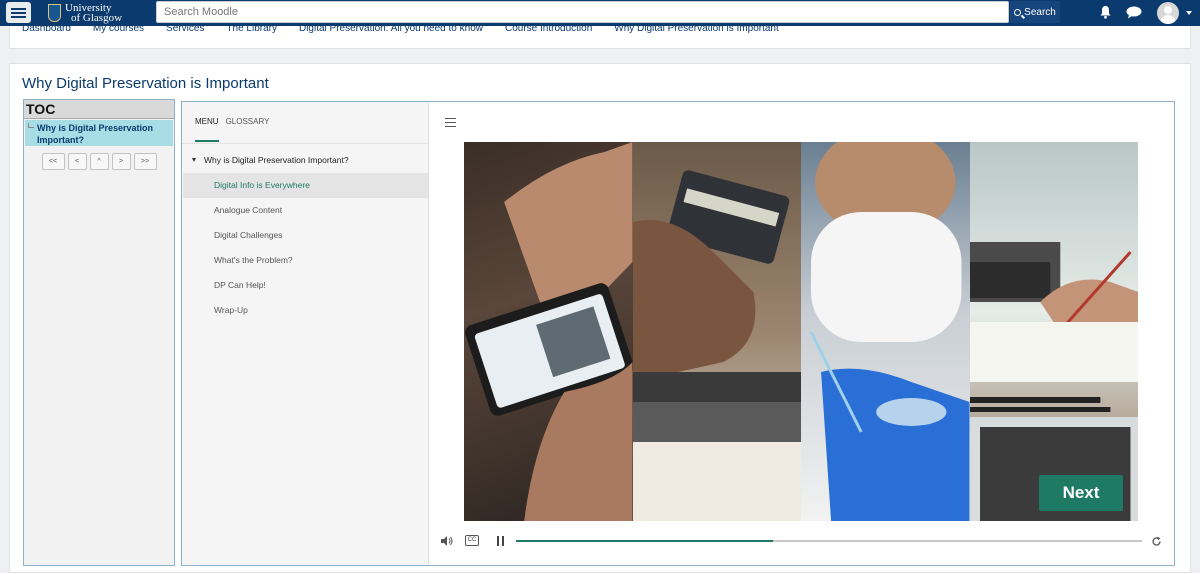 The image size is (1200, 573). What do you see at coordinates (829, 541) in the screenshot?
I see `playback-progress-bar` at bounding box center [829, 541].